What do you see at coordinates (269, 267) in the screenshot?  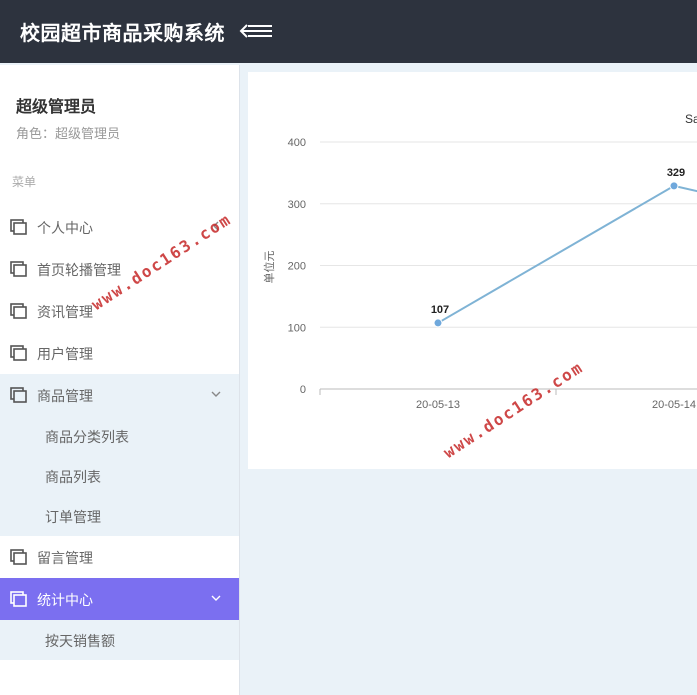 I see `y-axis-label: 单位元` at bounding box center [269, 267].